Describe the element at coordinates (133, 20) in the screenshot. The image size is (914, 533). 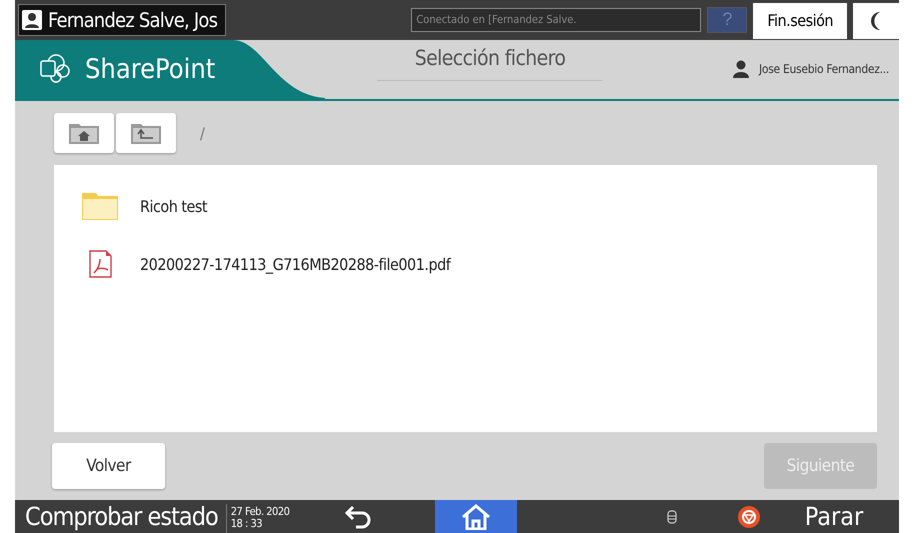
I see `user-name: Fernandez Salve, Jos` at that location.